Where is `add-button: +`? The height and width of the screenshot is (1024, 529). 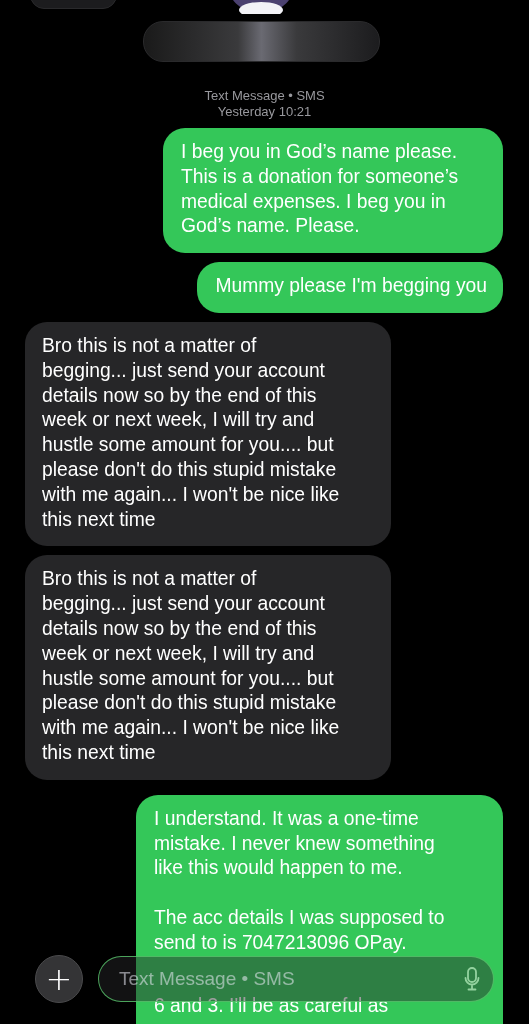 add-button: + is located at coordinates (59, 979).